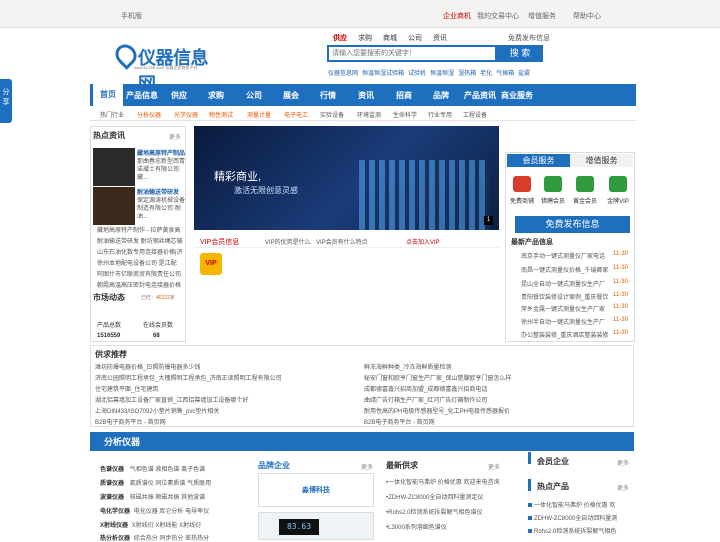  What do you see at coordinates (442, 74) in the screenshot?
I see `hot-keyword: 恒温恒湿` at bounding box center [442, 74].